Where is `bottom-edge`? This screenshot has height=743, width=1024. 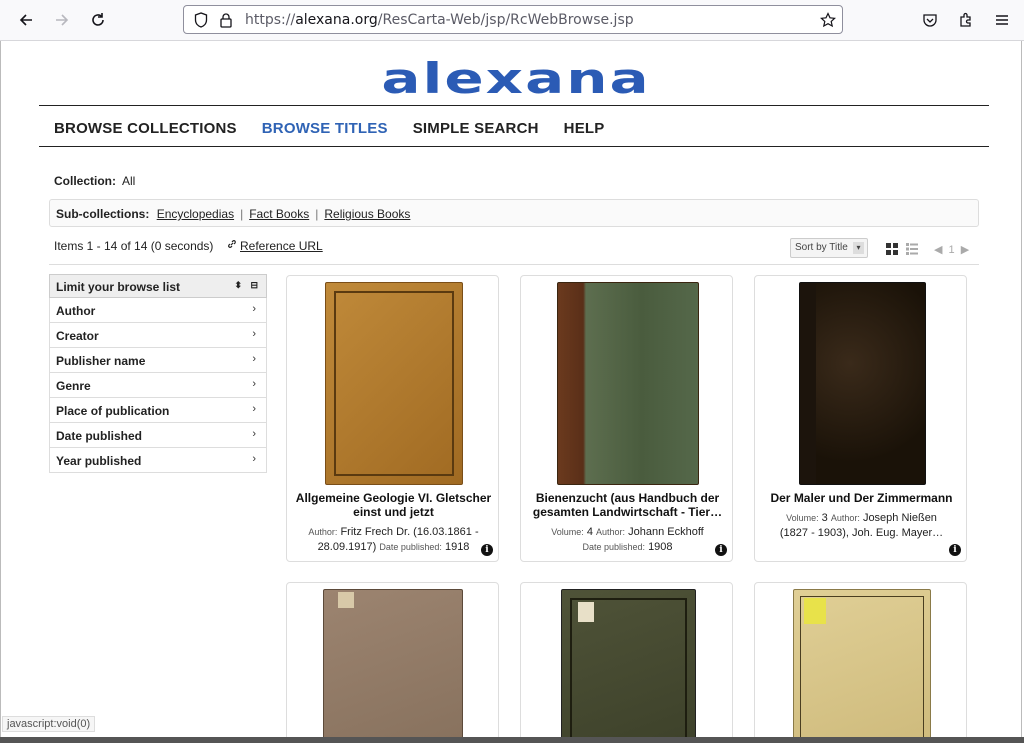
bottom-edge is located at coordinates (512, 740).